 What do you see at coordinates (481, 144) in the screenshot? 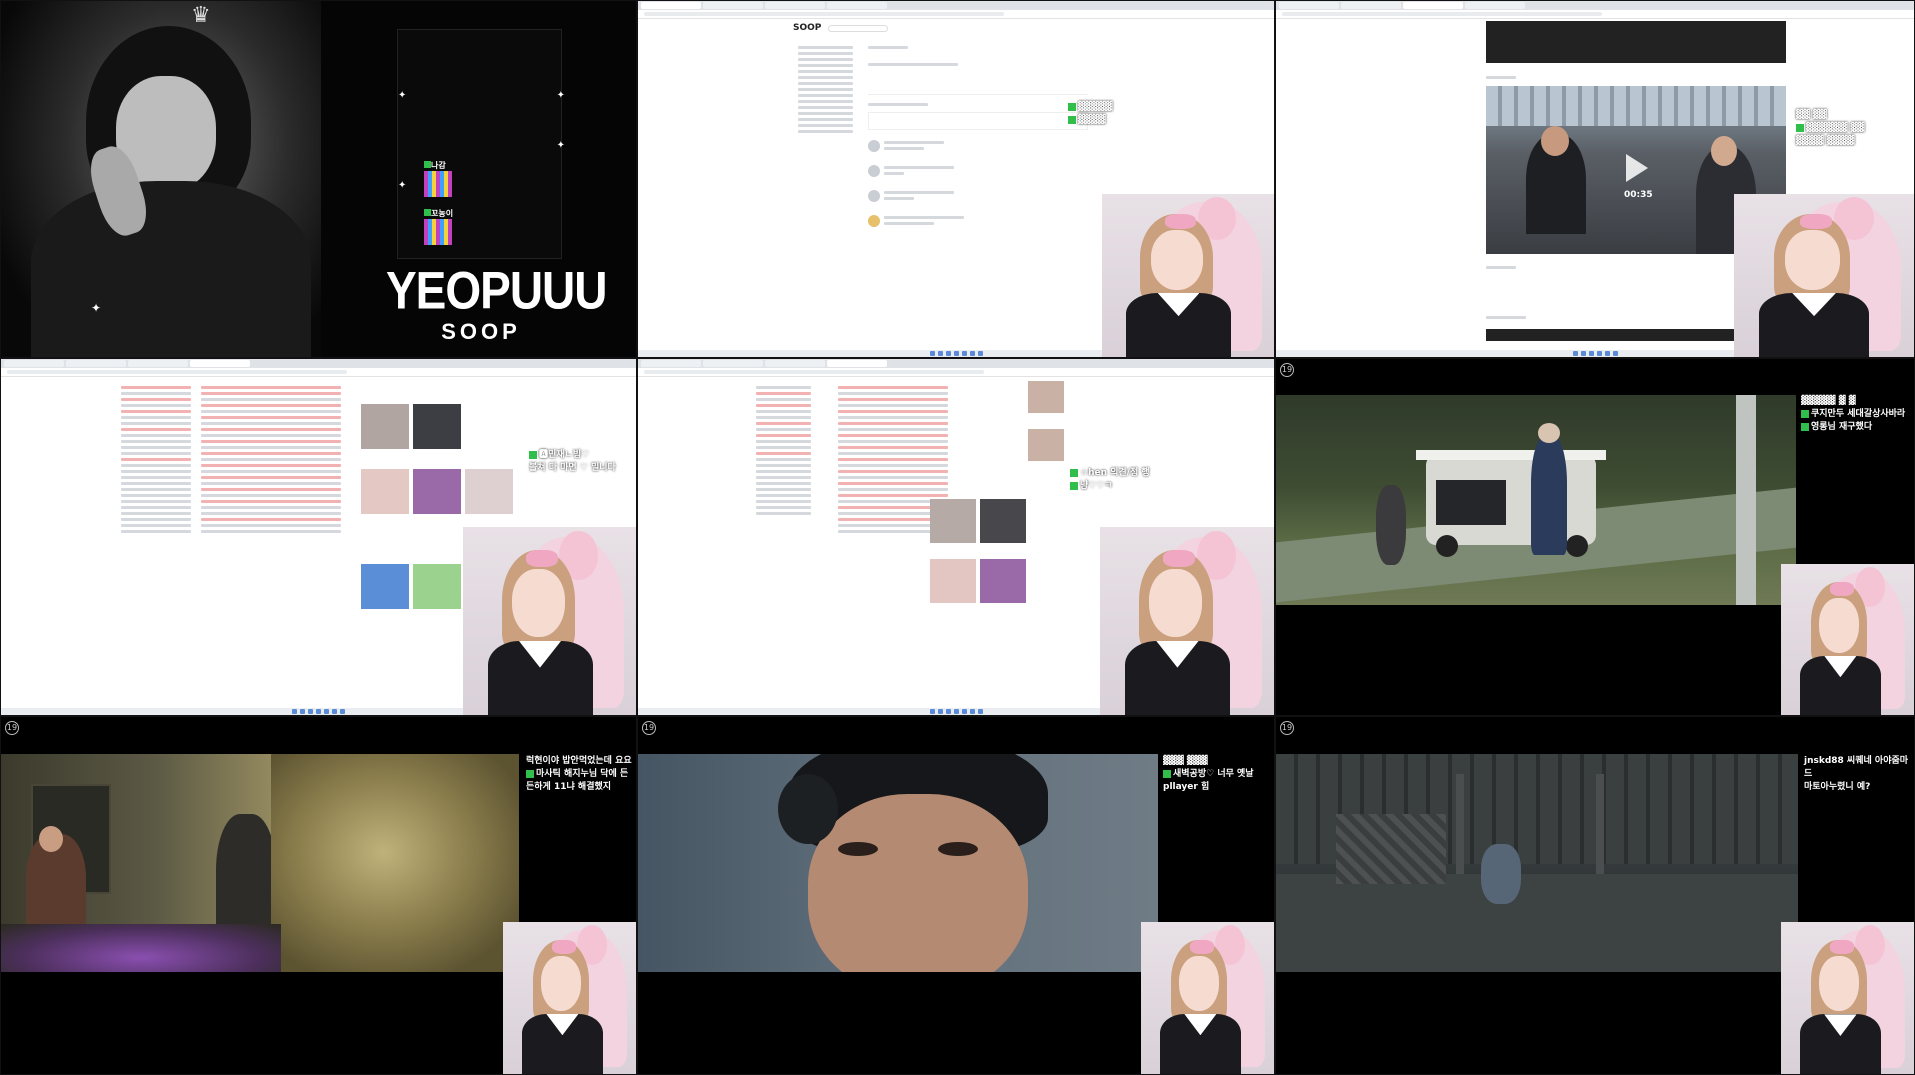
I see `alert-panel: ✦ ✦ ✦ ✦ 나감 꼬농이` at bounding box center [481, 144].